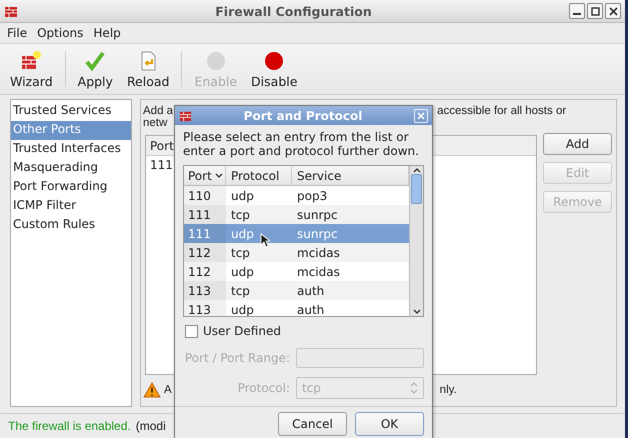  Describe the element at coordinates (152, 390) in the screenshot. I see `warning-icon` at that location.